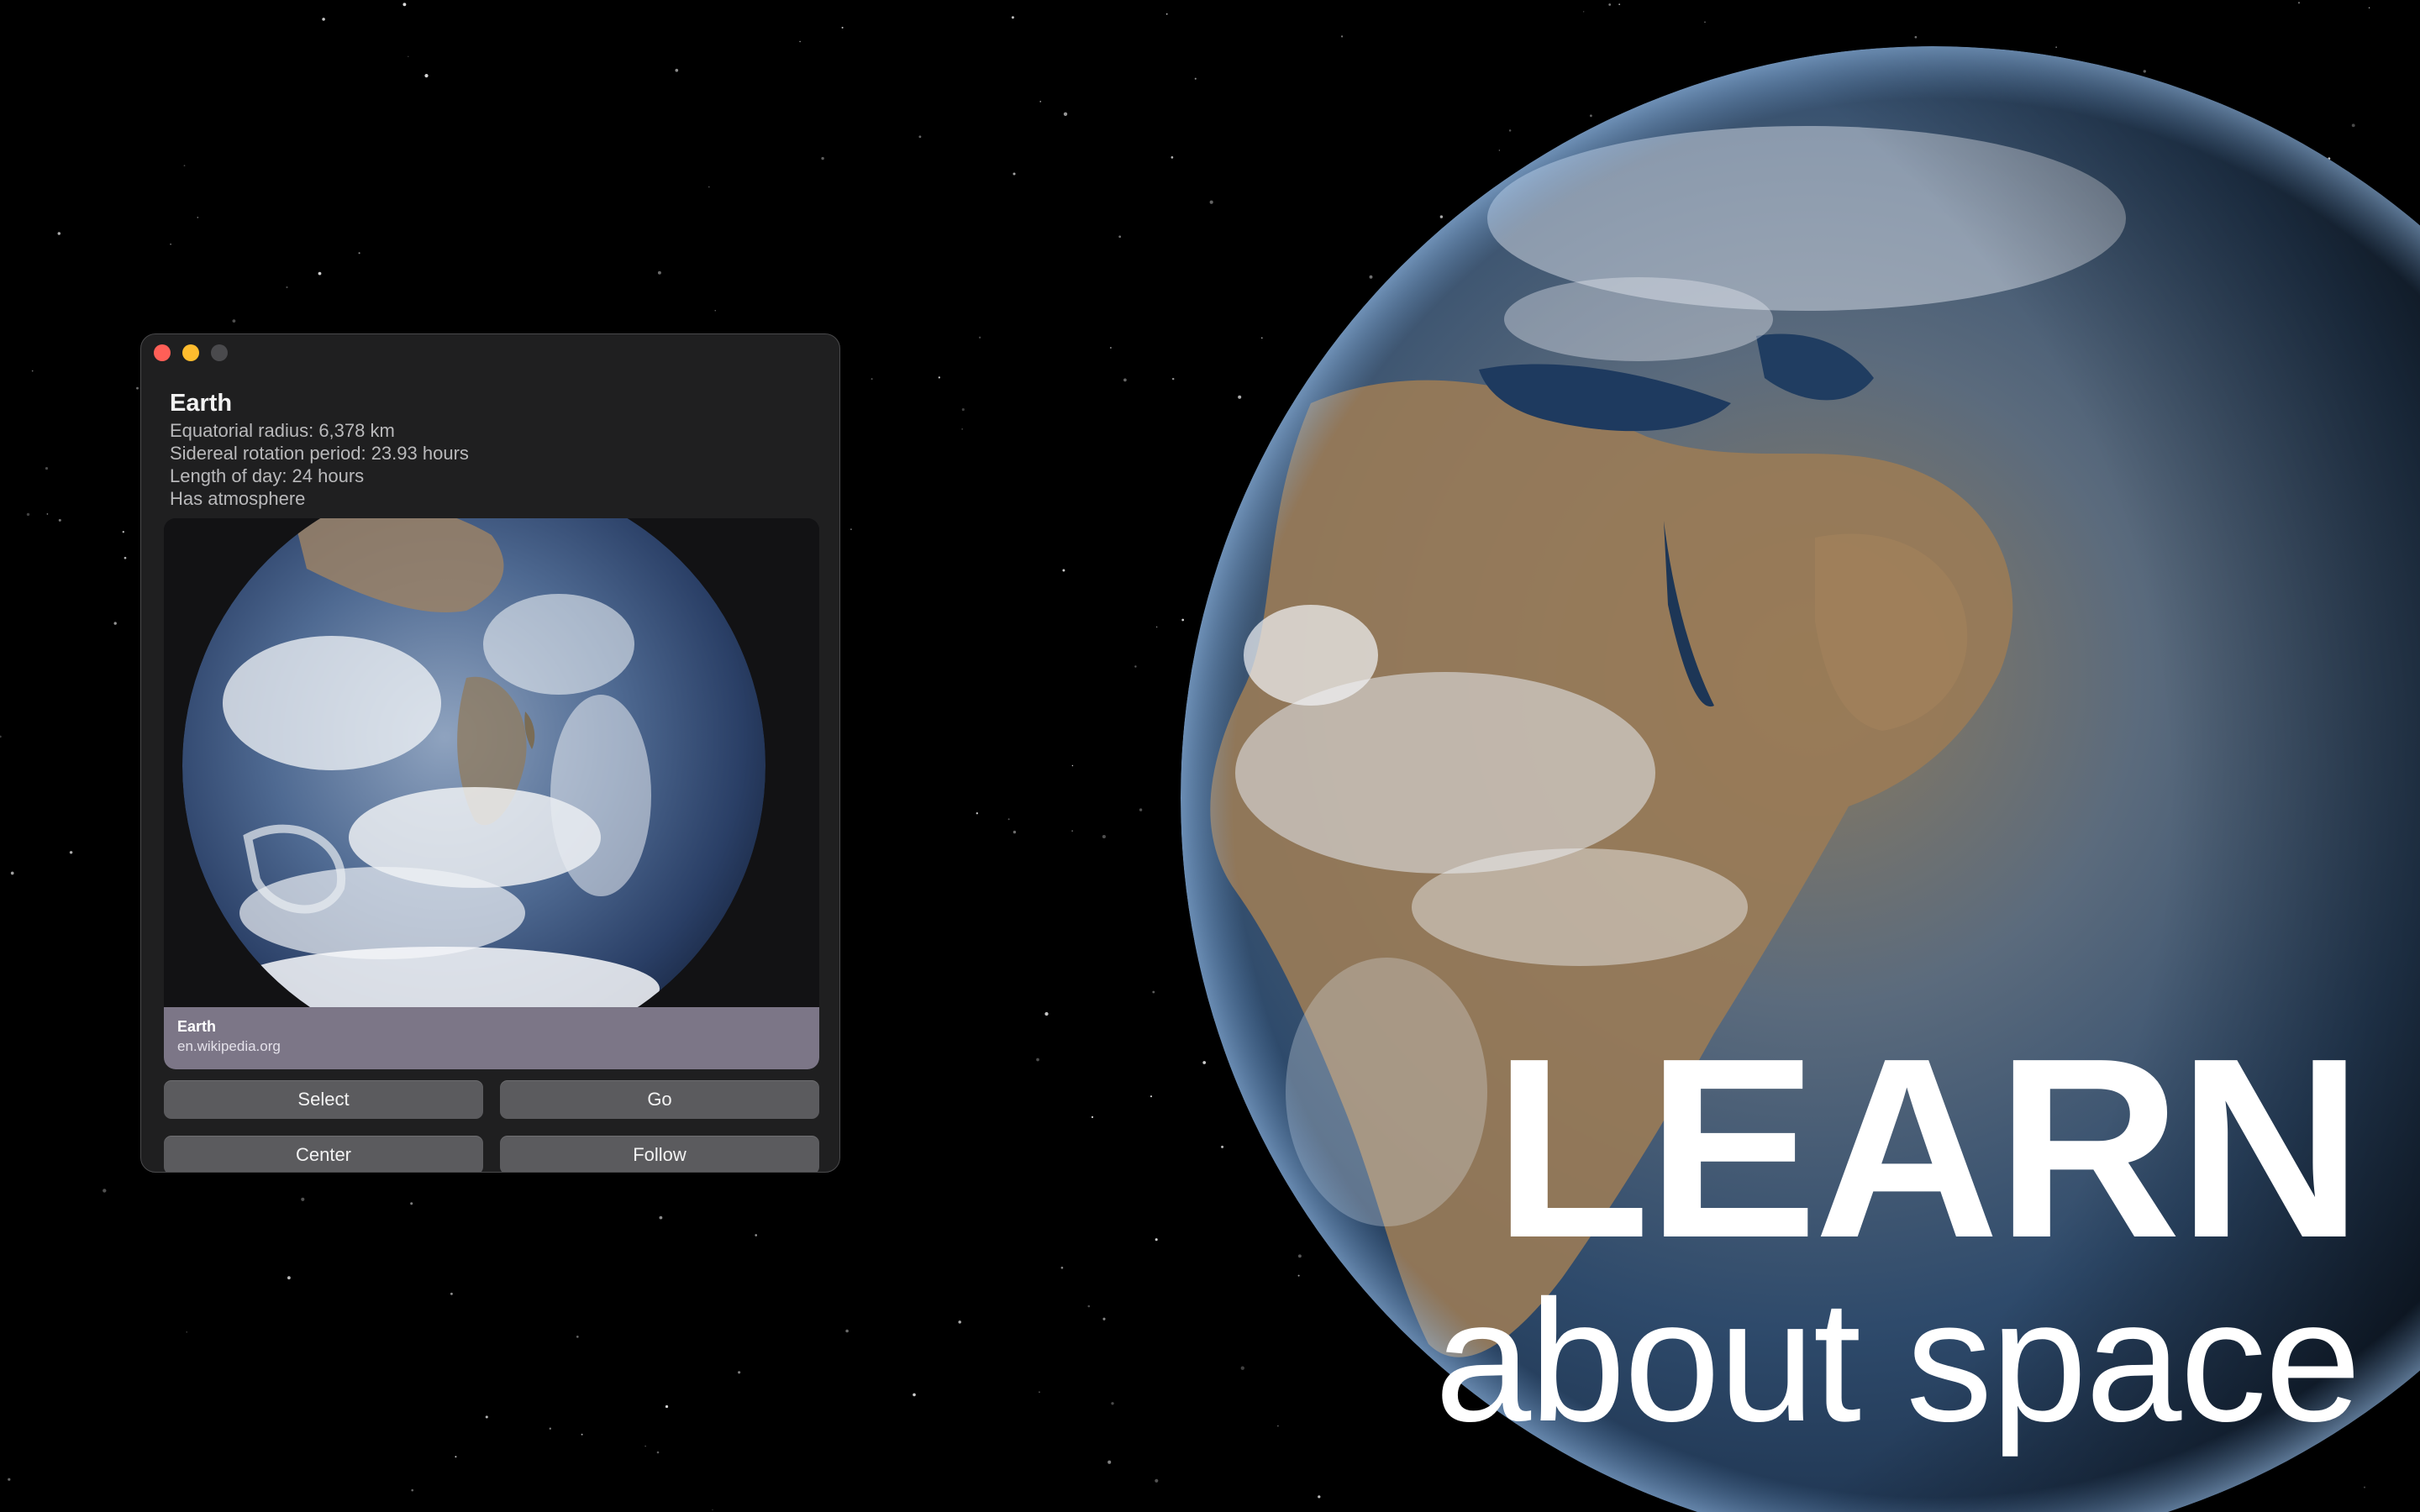  I want to click on center-button: Center, so click(323, 1154).